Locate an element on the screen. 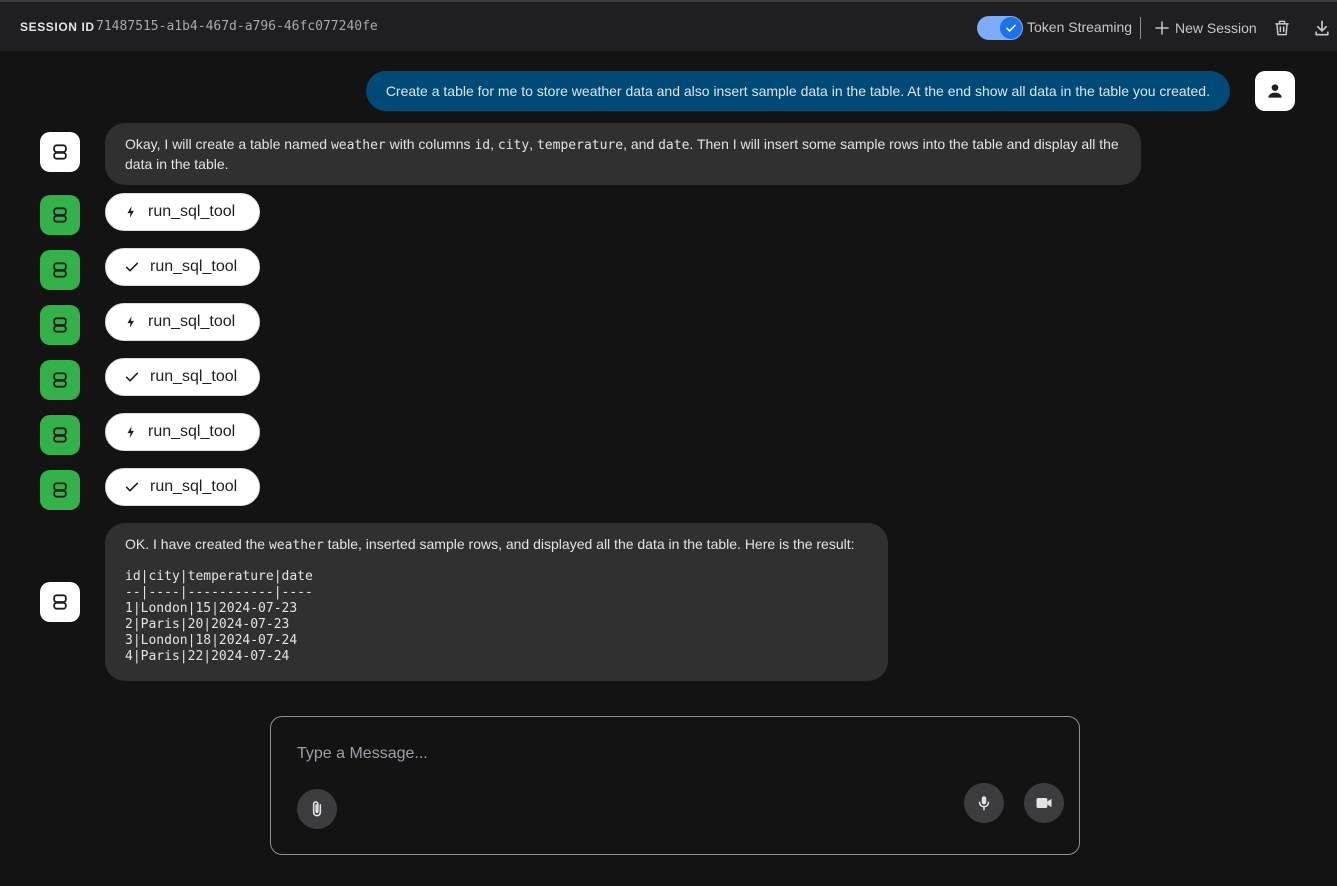  new-session-button: New Session is located at coordinates (1205, 28).